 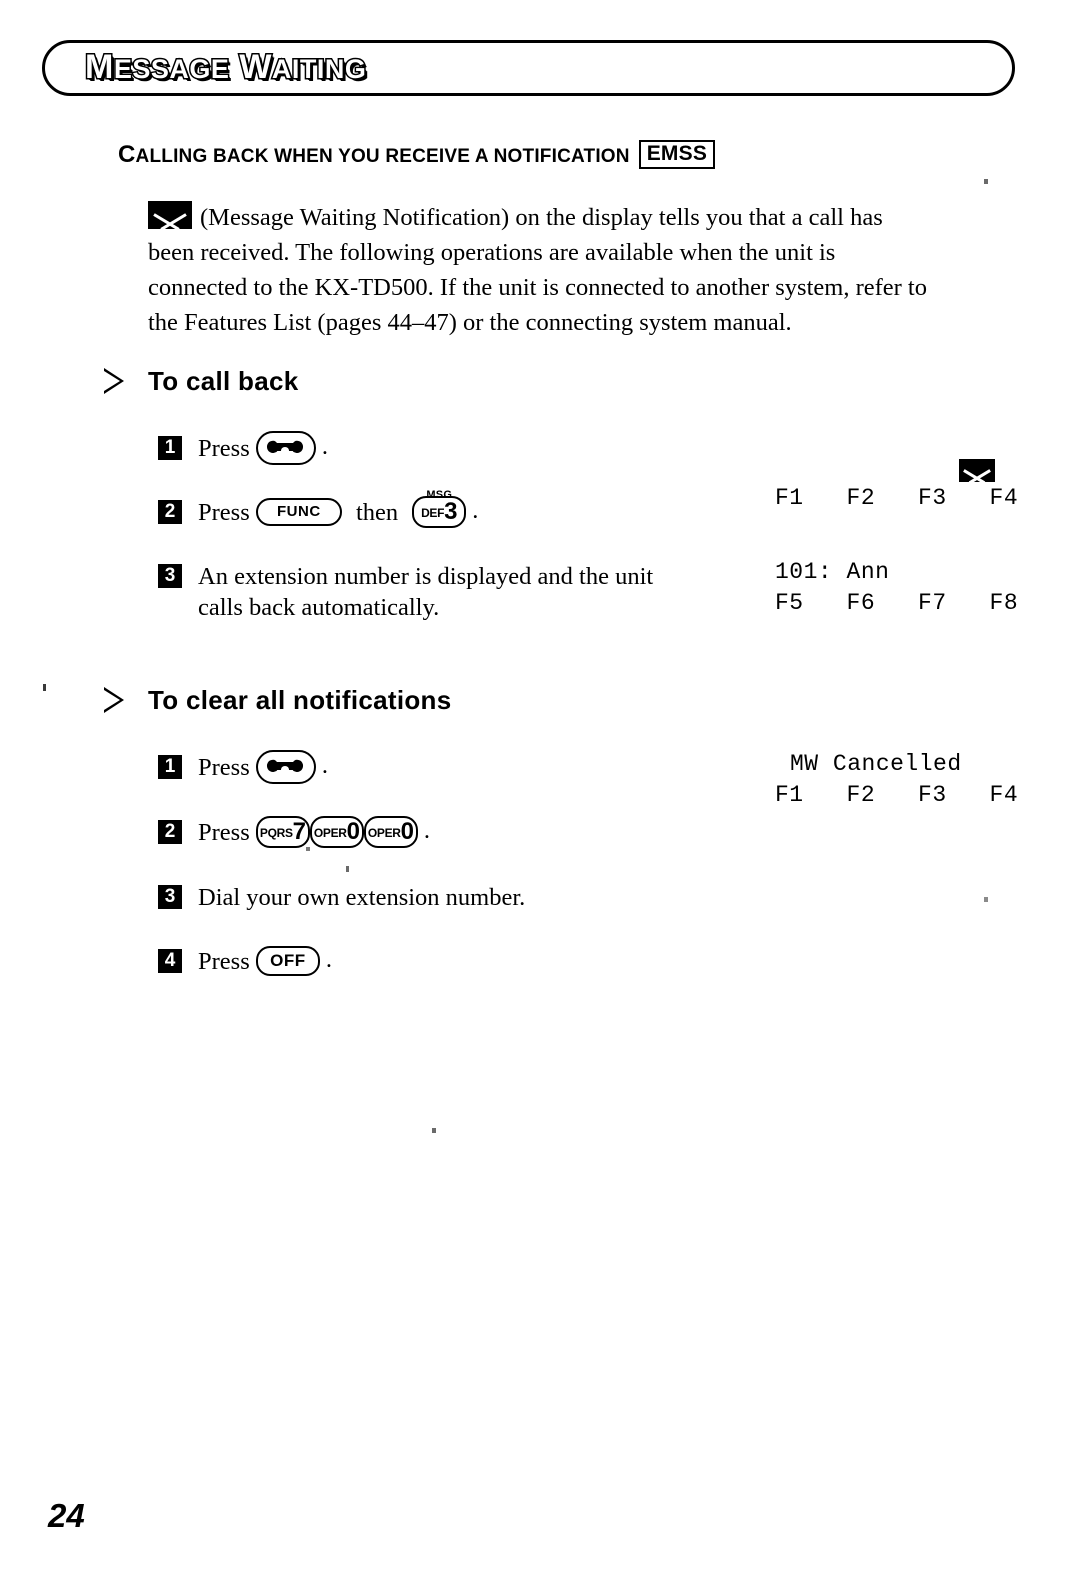 I want to click on step-clear-all-3: 3 Dial your own extension number., so click(x=341, y=896).